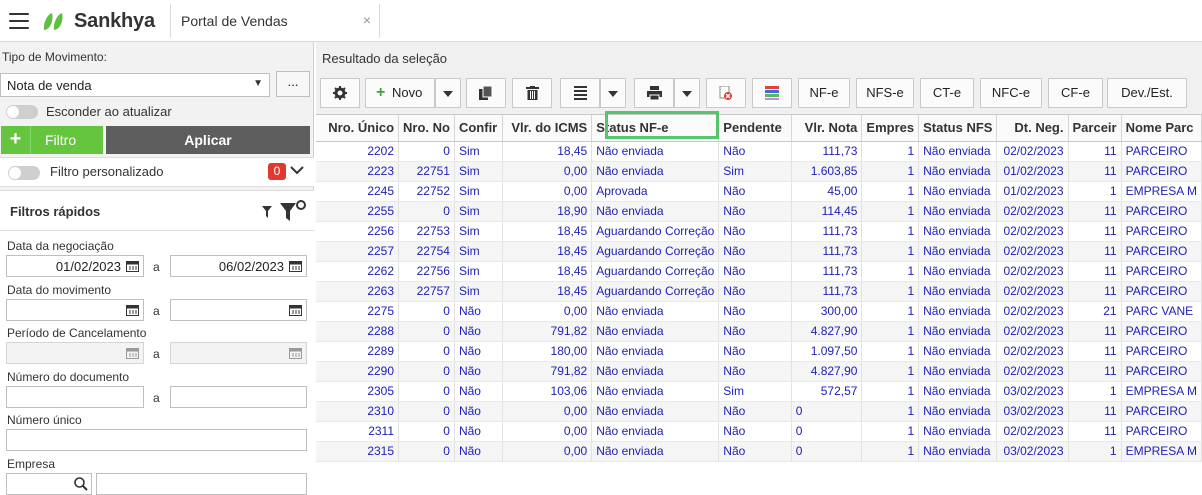 This screenshot has height=495, width=1202. I want to click on data-movimento-de-input, so click(75, 310).